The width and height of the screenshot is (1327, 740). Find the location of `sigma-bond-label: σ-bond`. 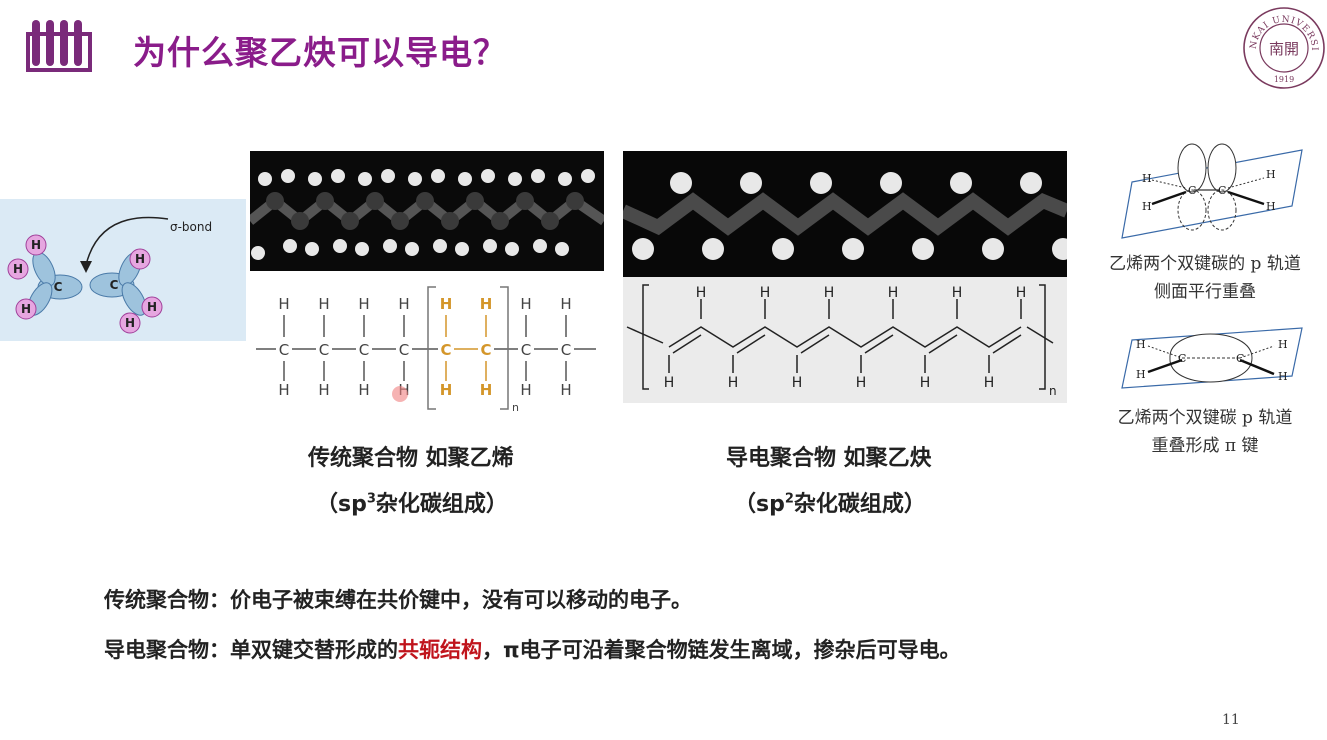

sigma-bond-label: σ-bond is located at coordinates (191, 227).